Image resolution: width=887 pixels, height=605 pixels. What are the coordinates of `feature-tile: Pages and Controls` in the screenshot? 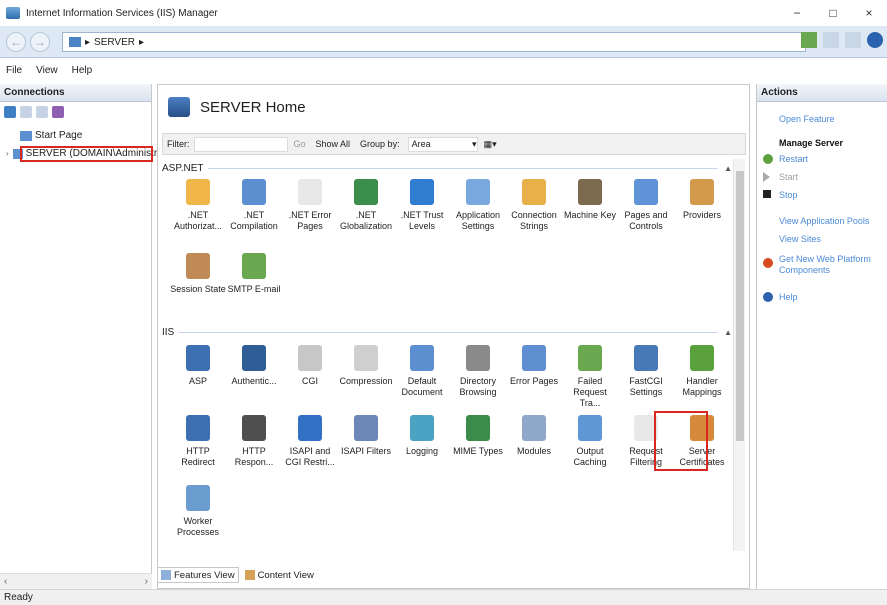 It's located at (646, 205).